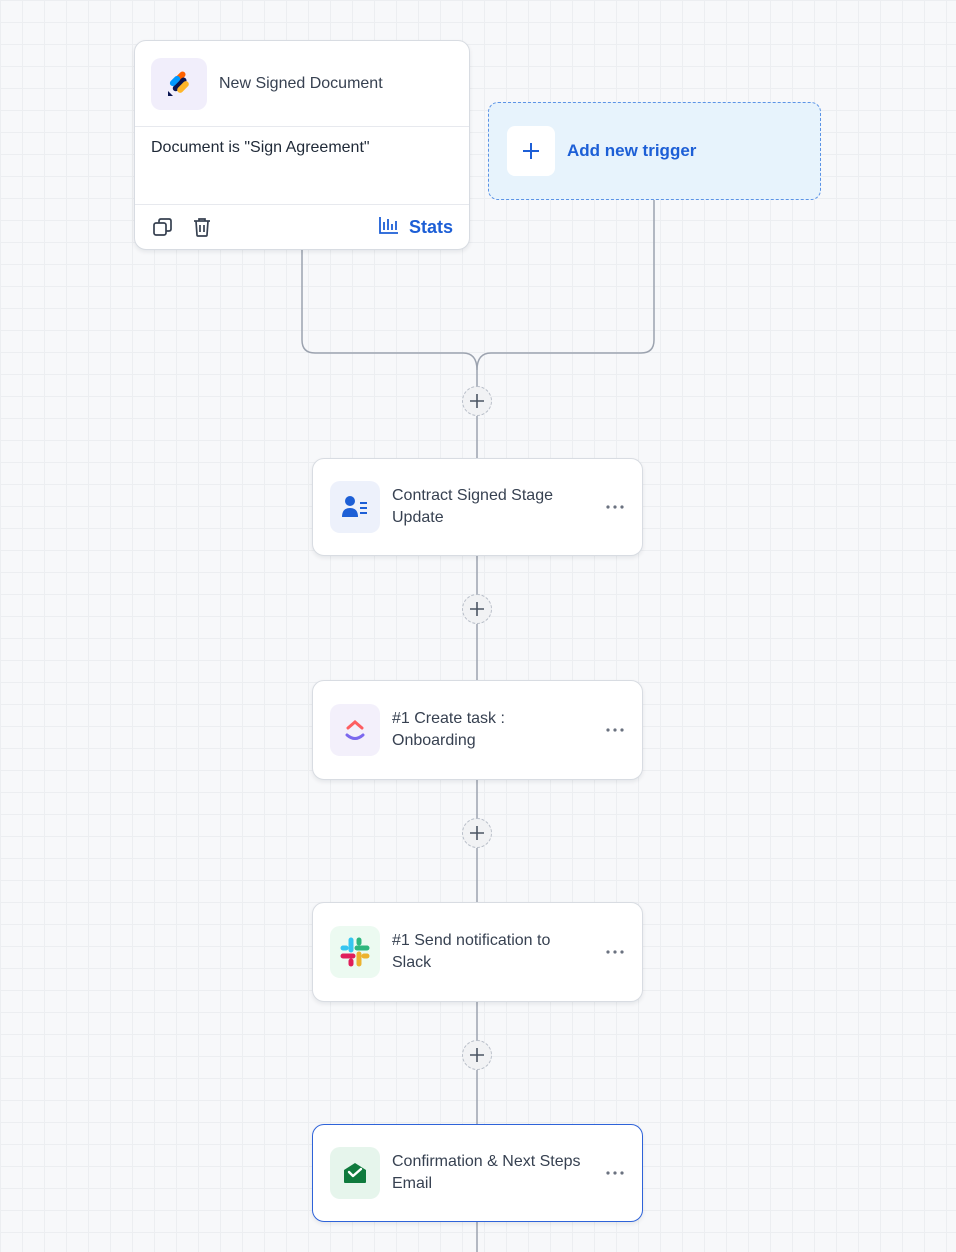  I want to click on stats-button: Stats, so click(416, 227).